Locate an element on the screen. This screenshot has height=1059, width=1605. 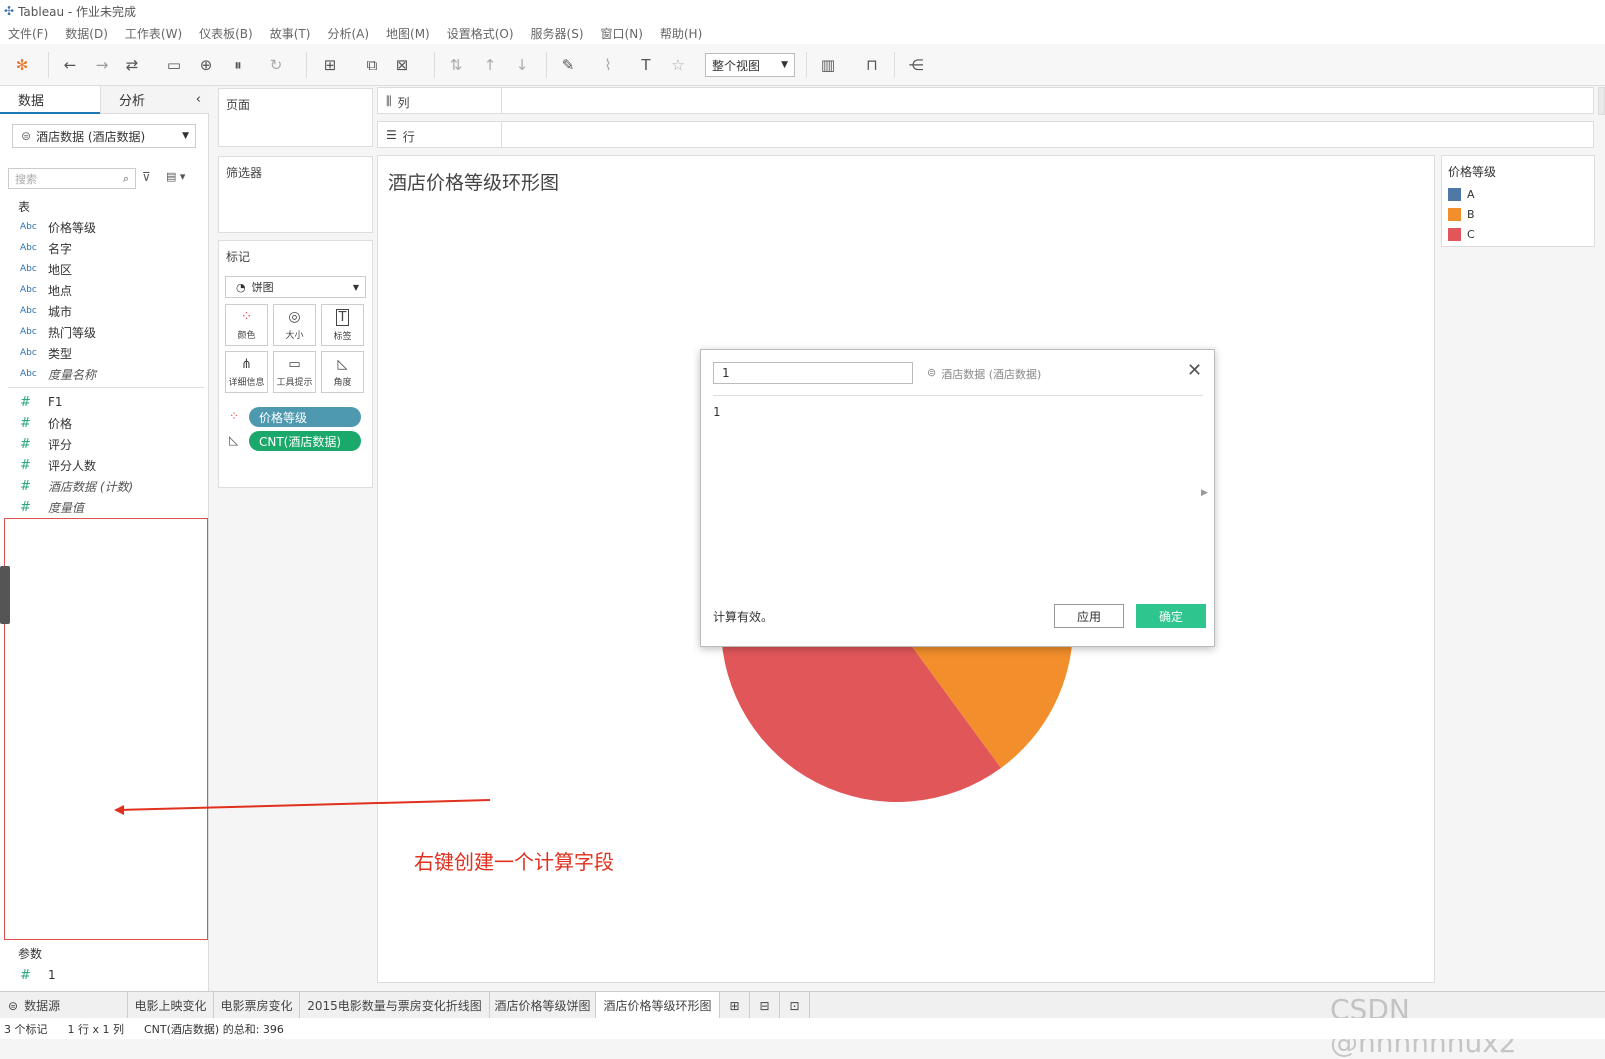
menu-format: 设置格式(O) is located at coordinates (480, 33).